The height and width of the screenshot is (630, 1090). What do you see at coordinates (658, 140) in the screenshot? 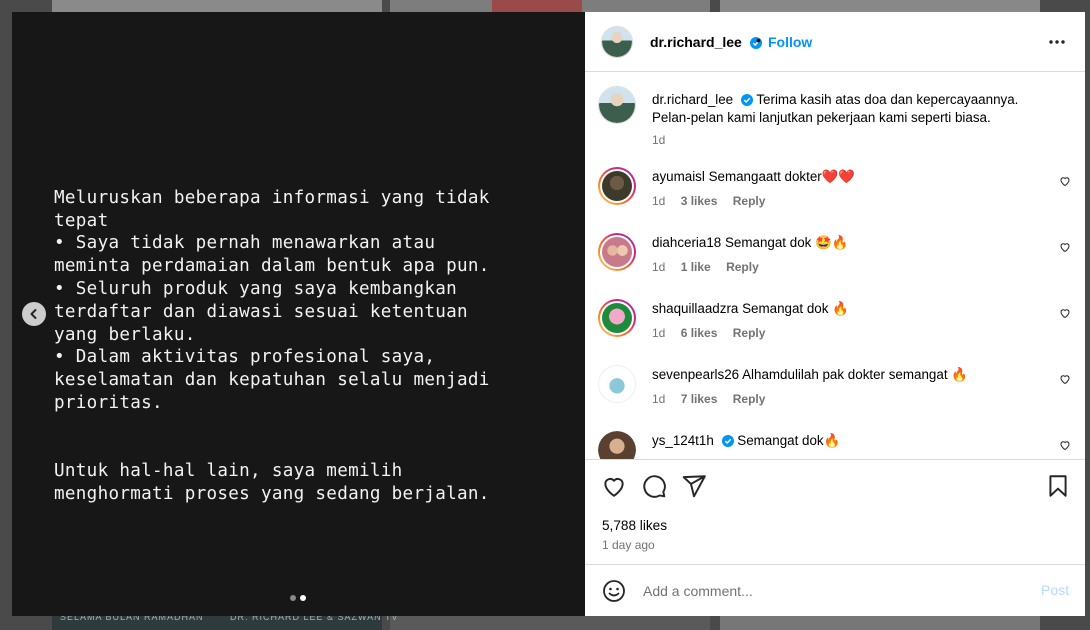
I see `caption-time: 1d` at bounding box center [658, 140].